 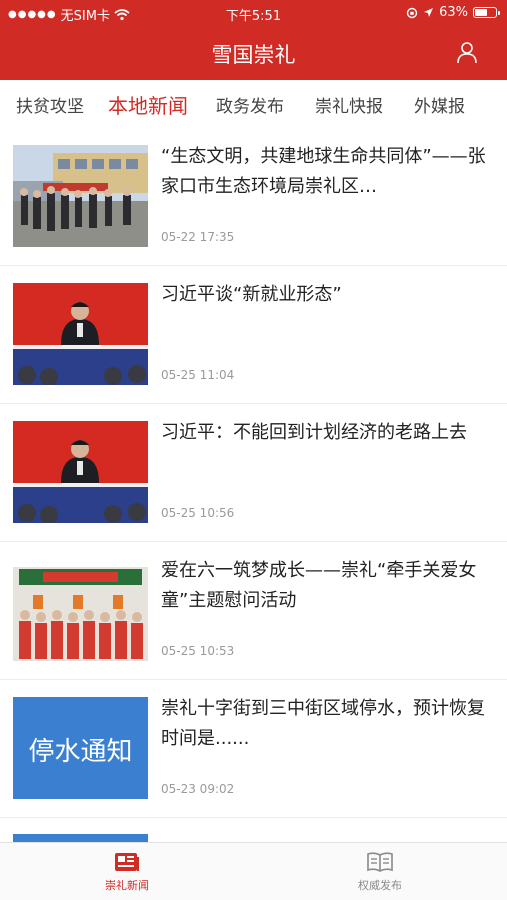 I want to click on news-date: 05-22 17:35, so click(x=198, y=237).